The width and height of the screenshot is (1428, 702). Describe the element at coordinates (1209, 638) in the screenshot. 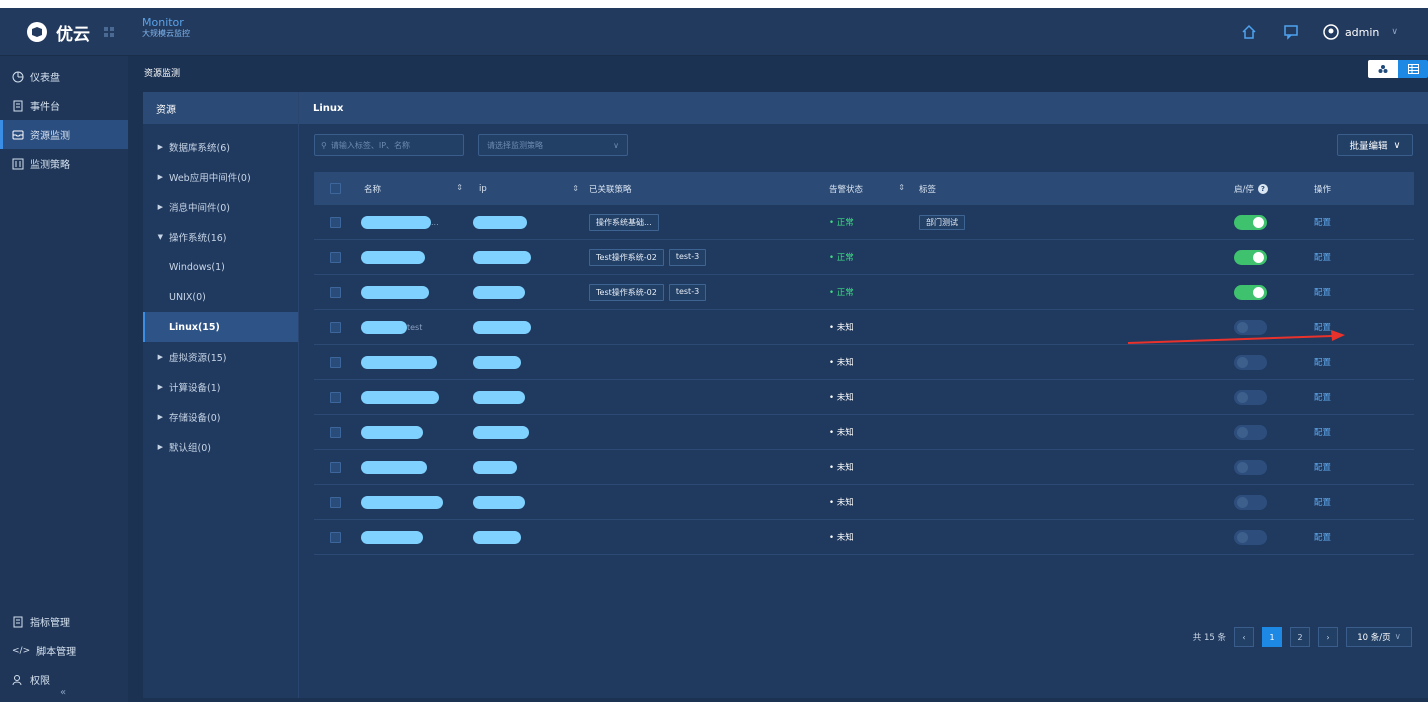

I see `total-count: 共 15 条` at that location.